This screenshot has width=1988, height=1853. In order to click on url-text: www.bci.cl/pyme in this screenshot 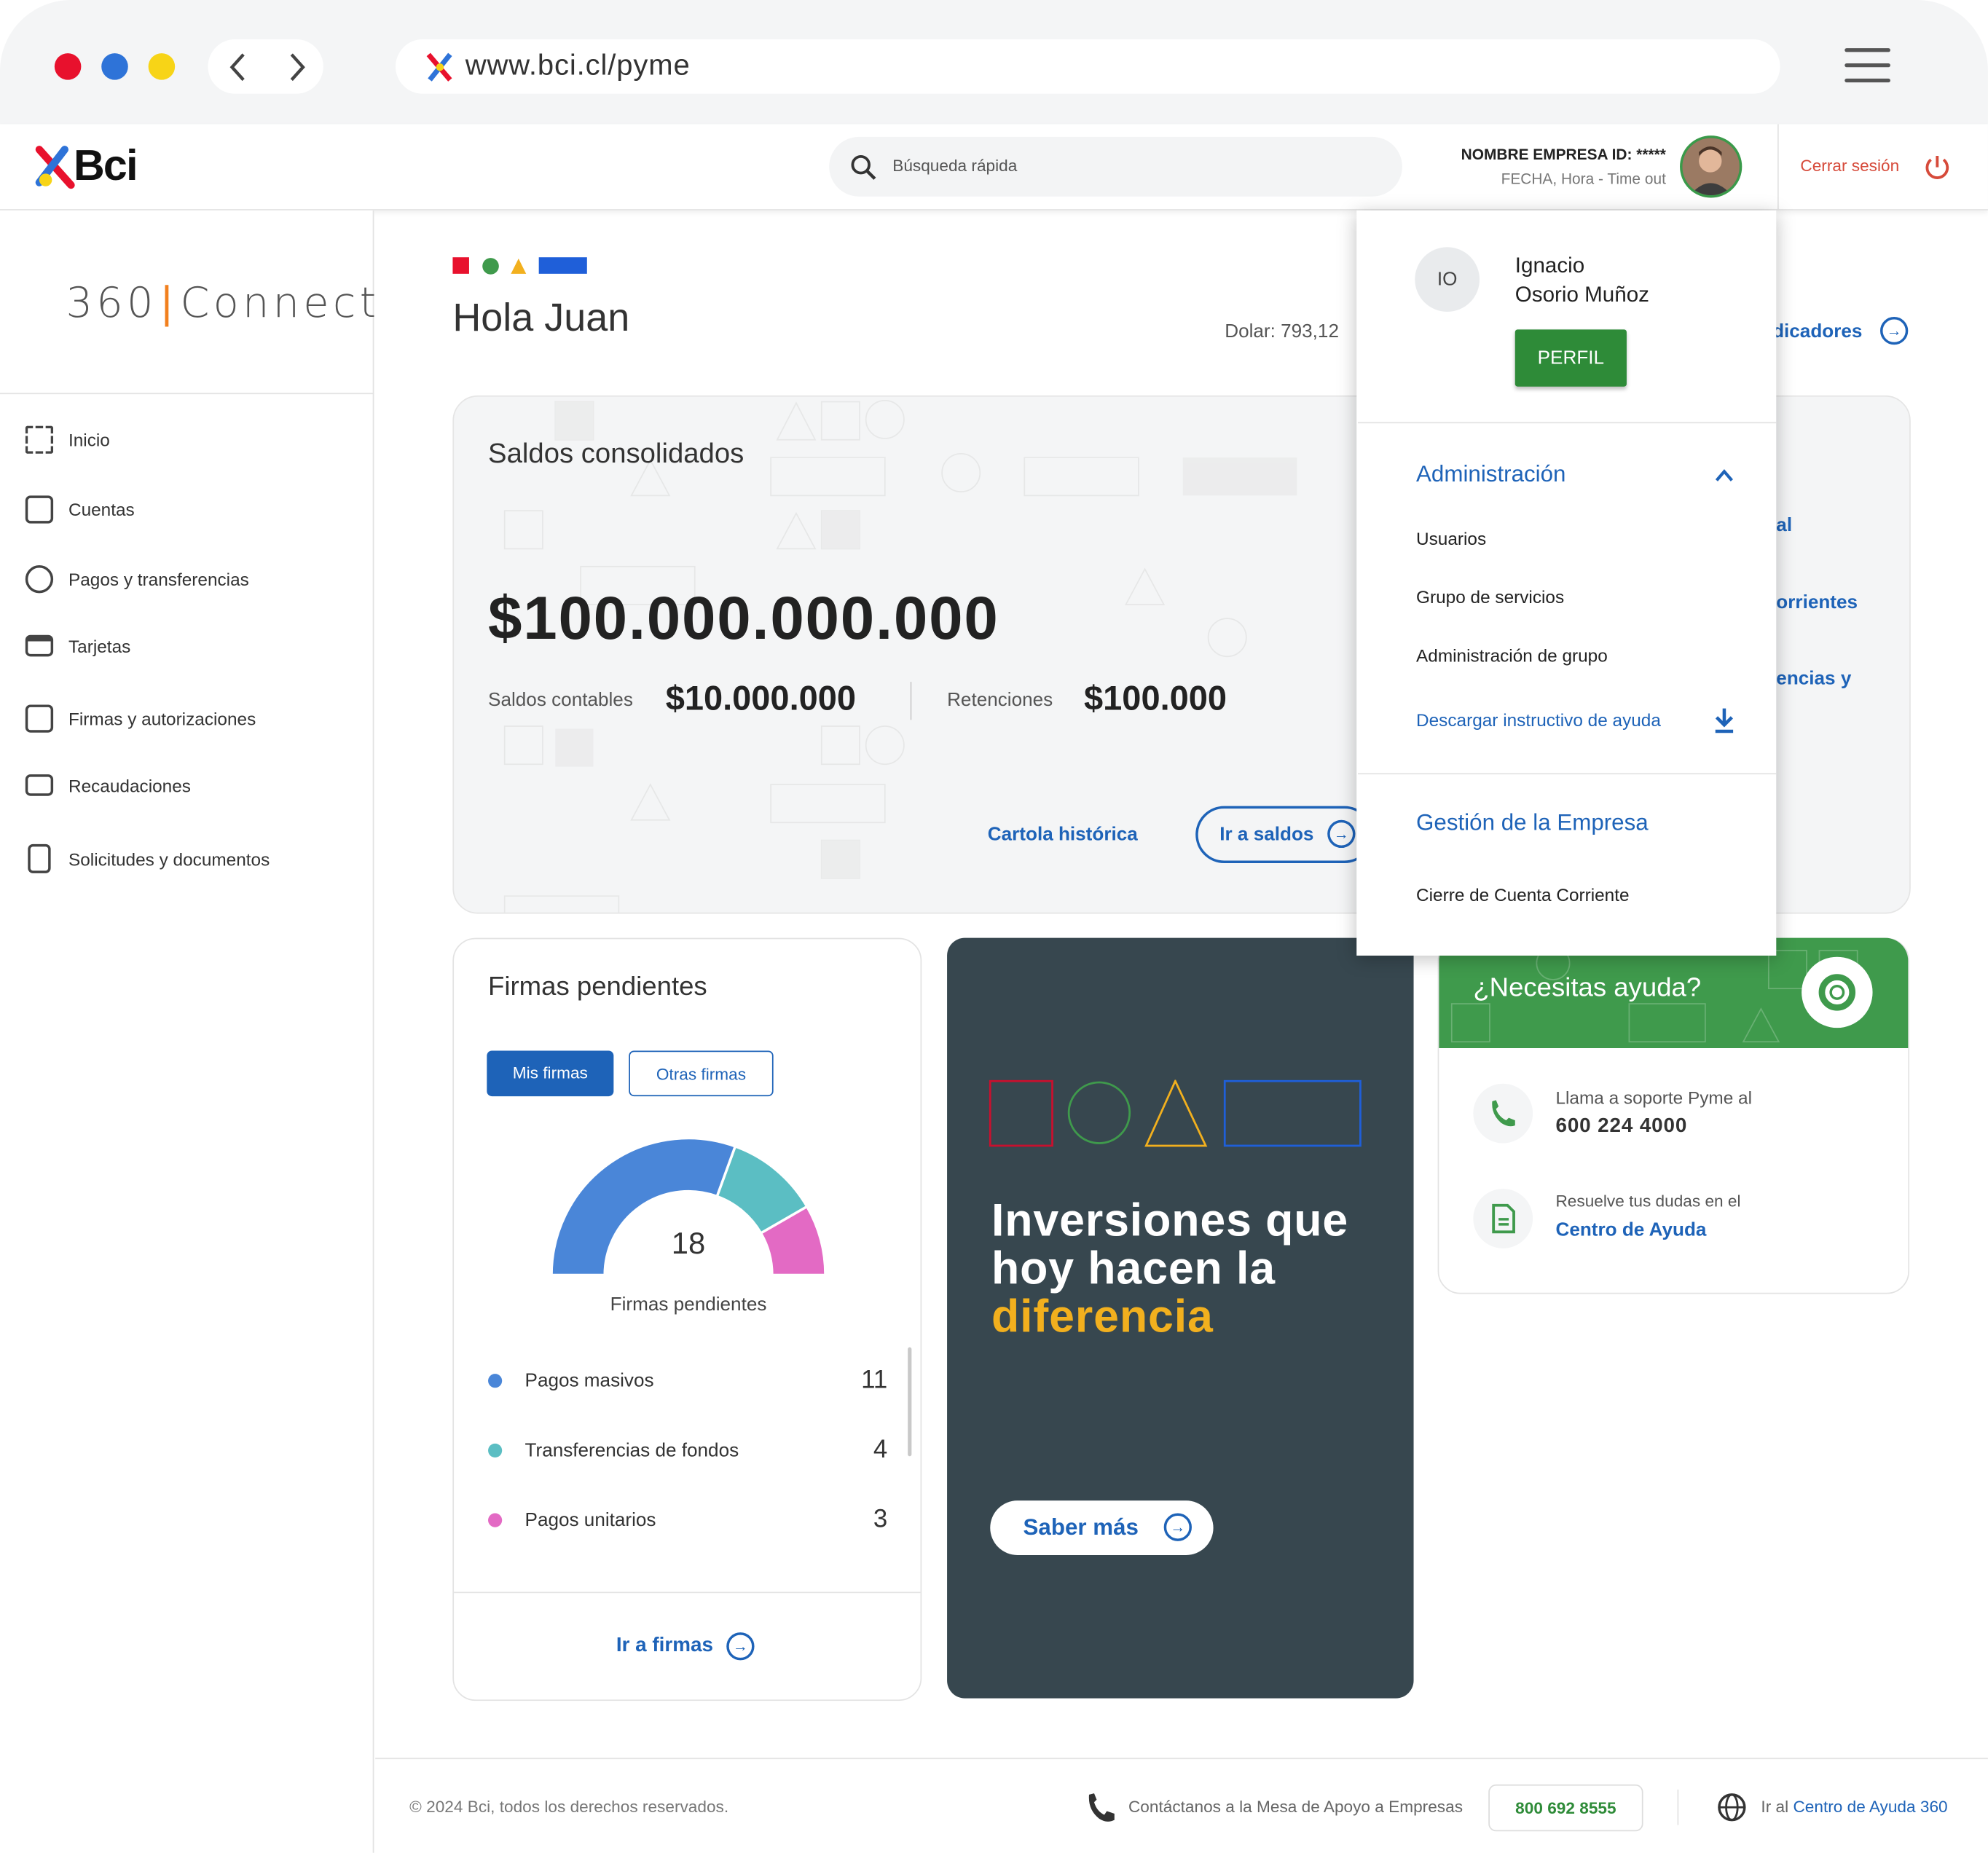, I will do `click(578, 65)`.